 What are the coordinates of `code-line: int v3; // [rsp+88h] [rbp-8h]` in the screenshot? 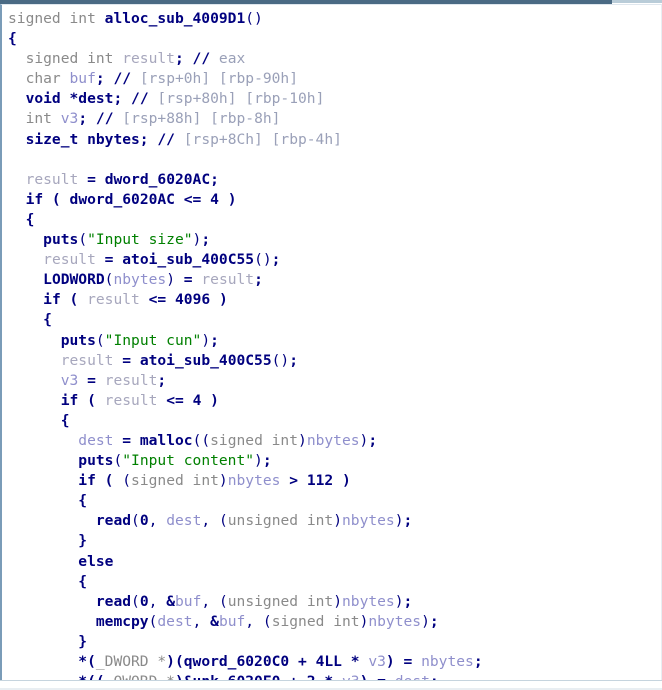 It's located at (334, 119).